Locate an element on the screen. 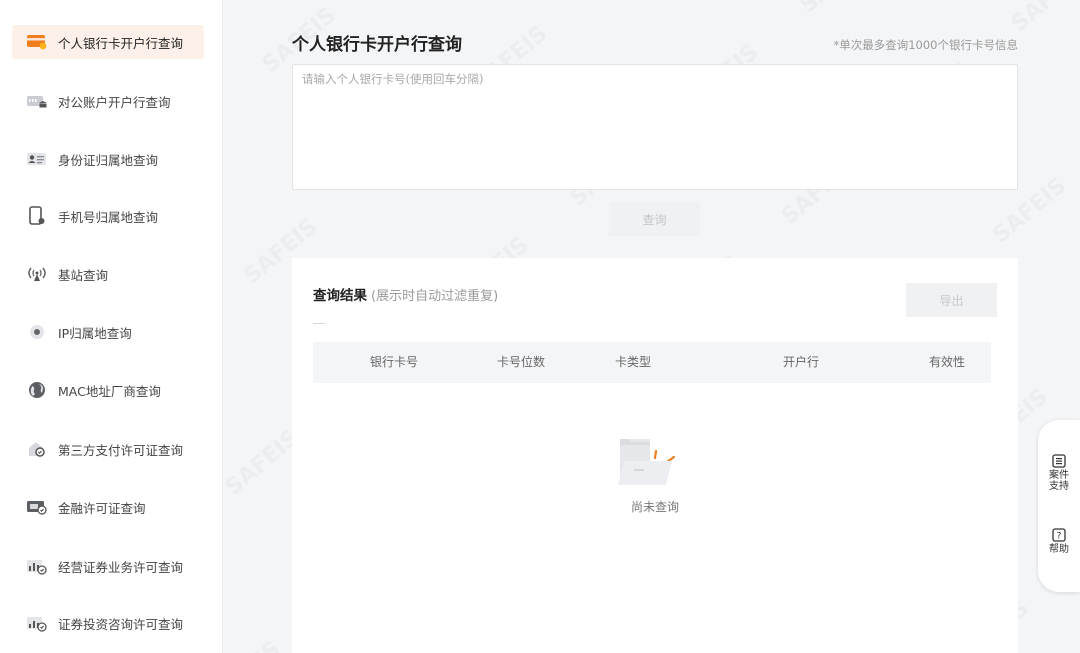  page-title: 个人银行卡开户行查询 is located at coordinates (377, 45).